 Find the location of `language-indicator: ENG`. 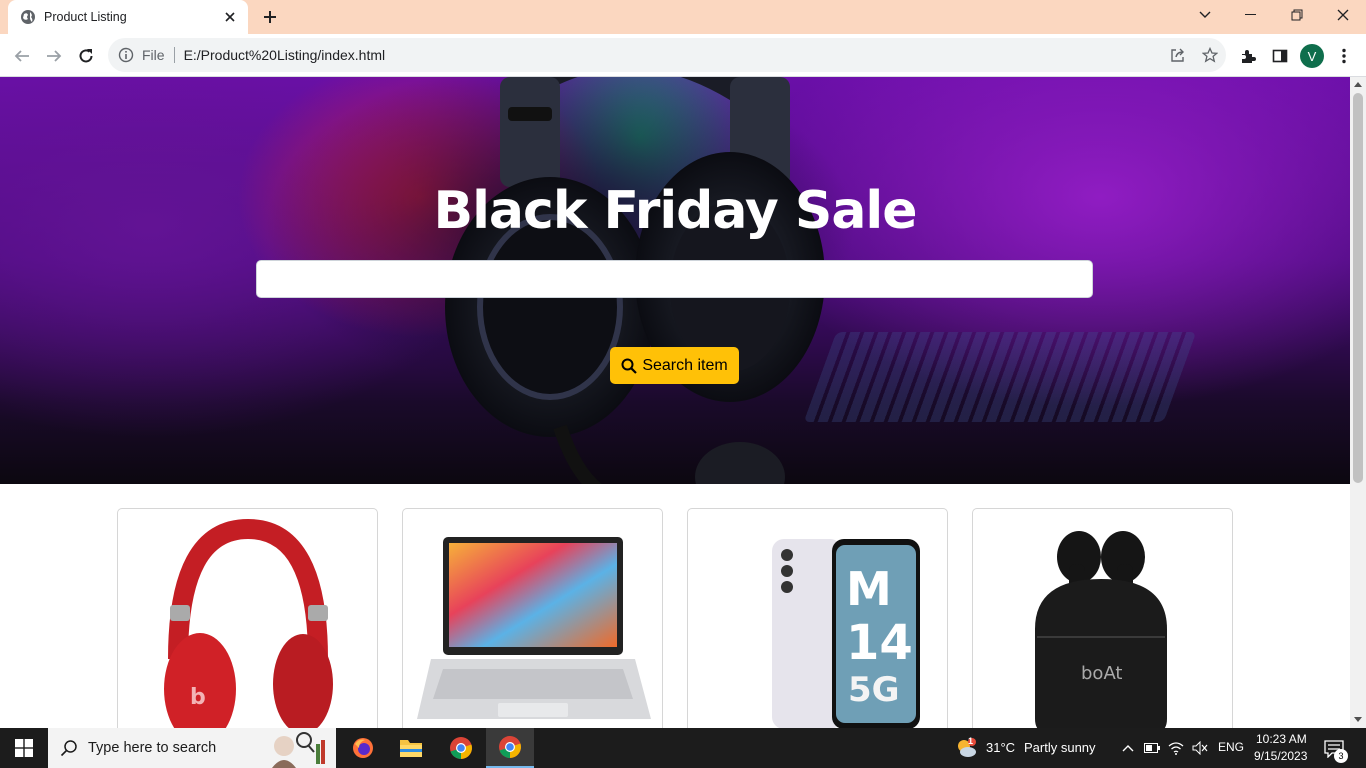

language-indicator: ENG is located at coordinates (1231, 747).